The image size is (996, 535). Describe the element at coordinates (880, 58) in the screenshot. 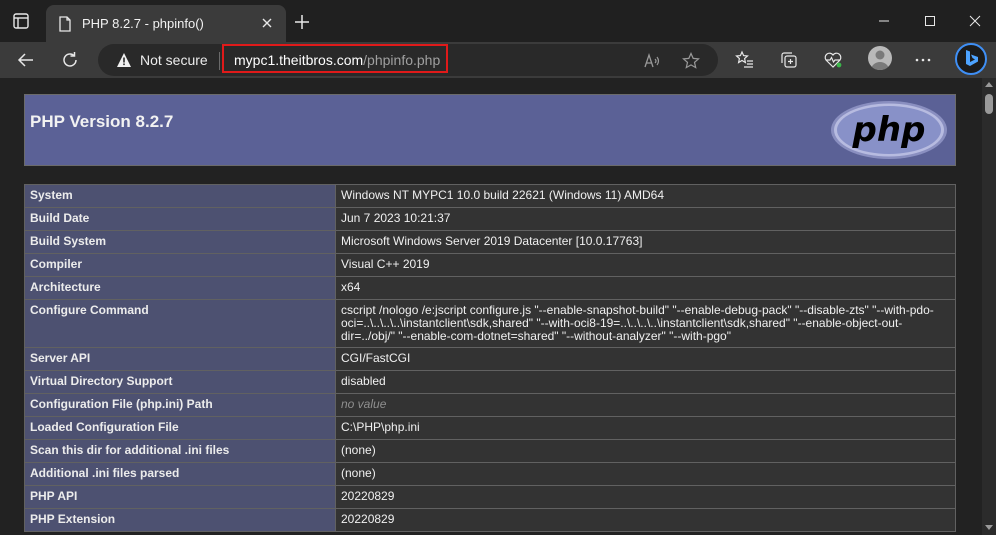

I see `avatar` at that location.